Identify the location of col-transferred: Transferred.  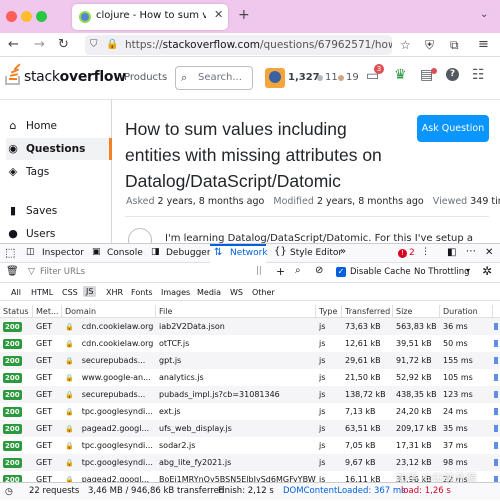
(367, 311).